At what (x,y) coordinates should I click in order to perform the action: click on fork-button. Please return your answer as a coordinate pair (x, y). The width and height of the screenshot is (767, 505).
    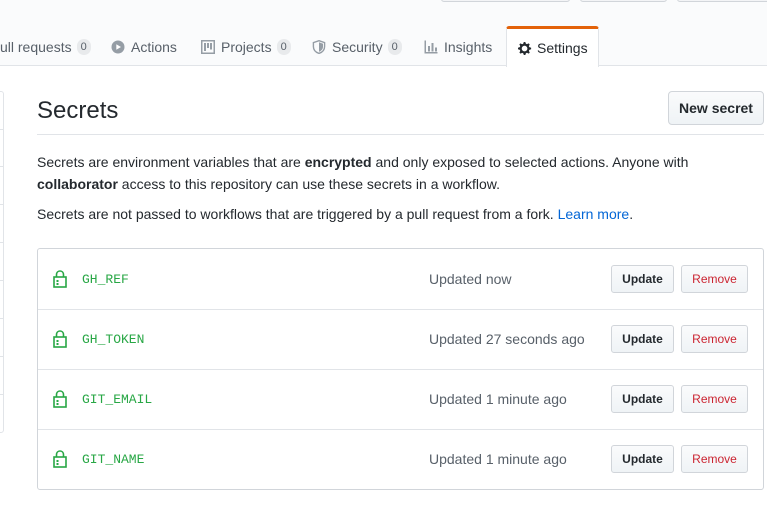
    Looking at the image, I should click on (722, 1).